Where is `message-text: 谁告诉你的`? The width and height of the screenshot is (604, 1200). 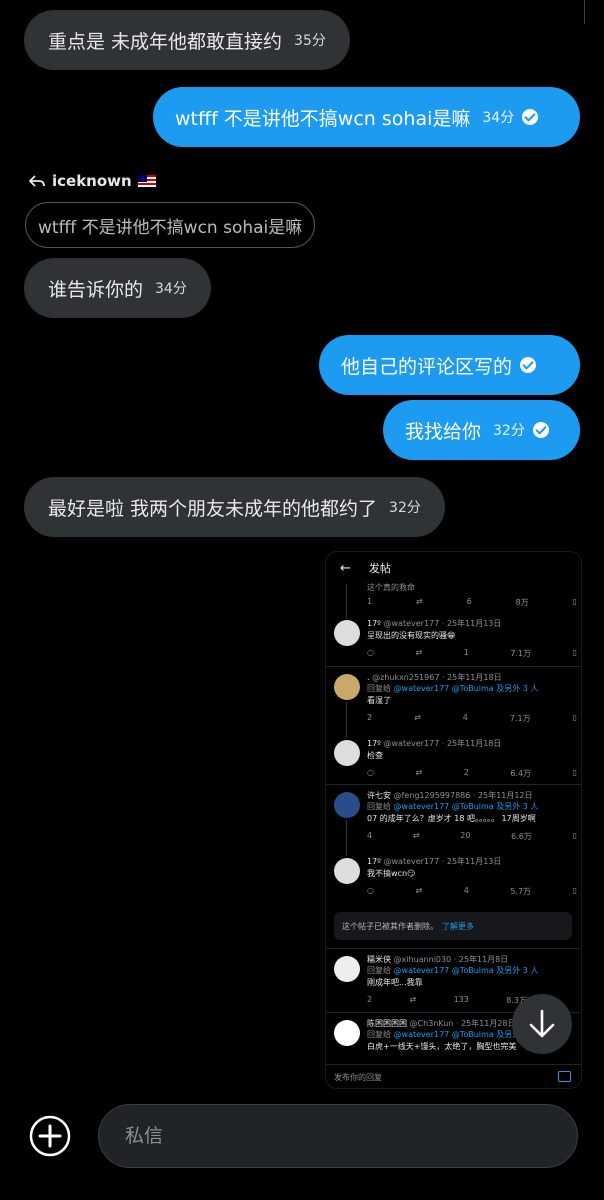
message-text: 谁告诉你的 is located at coordinates (96, 289).